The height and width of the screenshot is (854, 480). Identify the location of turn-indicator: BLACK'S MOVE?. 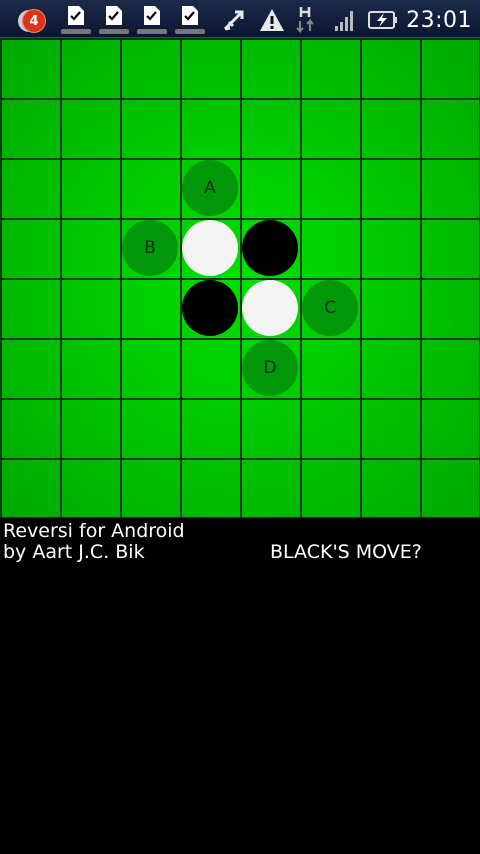
(346, 552).